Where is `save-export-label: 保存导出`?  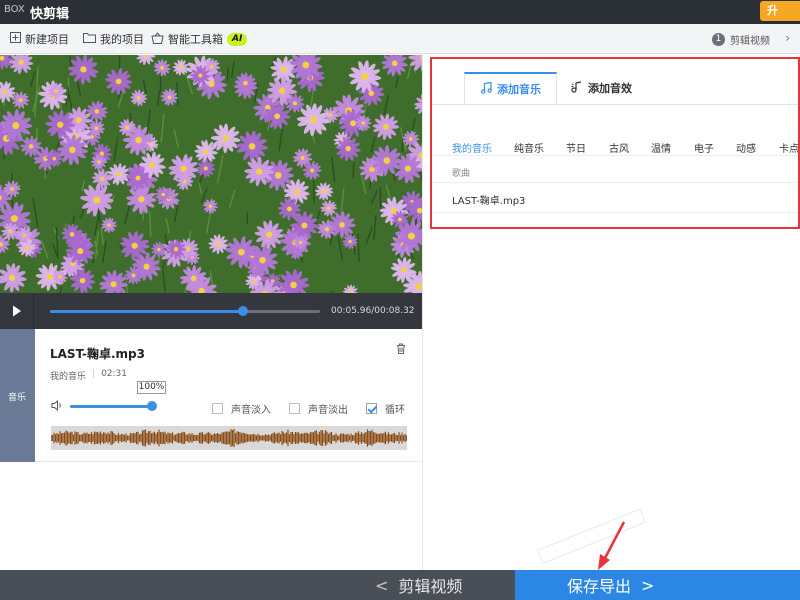
save-export-label: 保存导出 is located at coordinates (599, 586).